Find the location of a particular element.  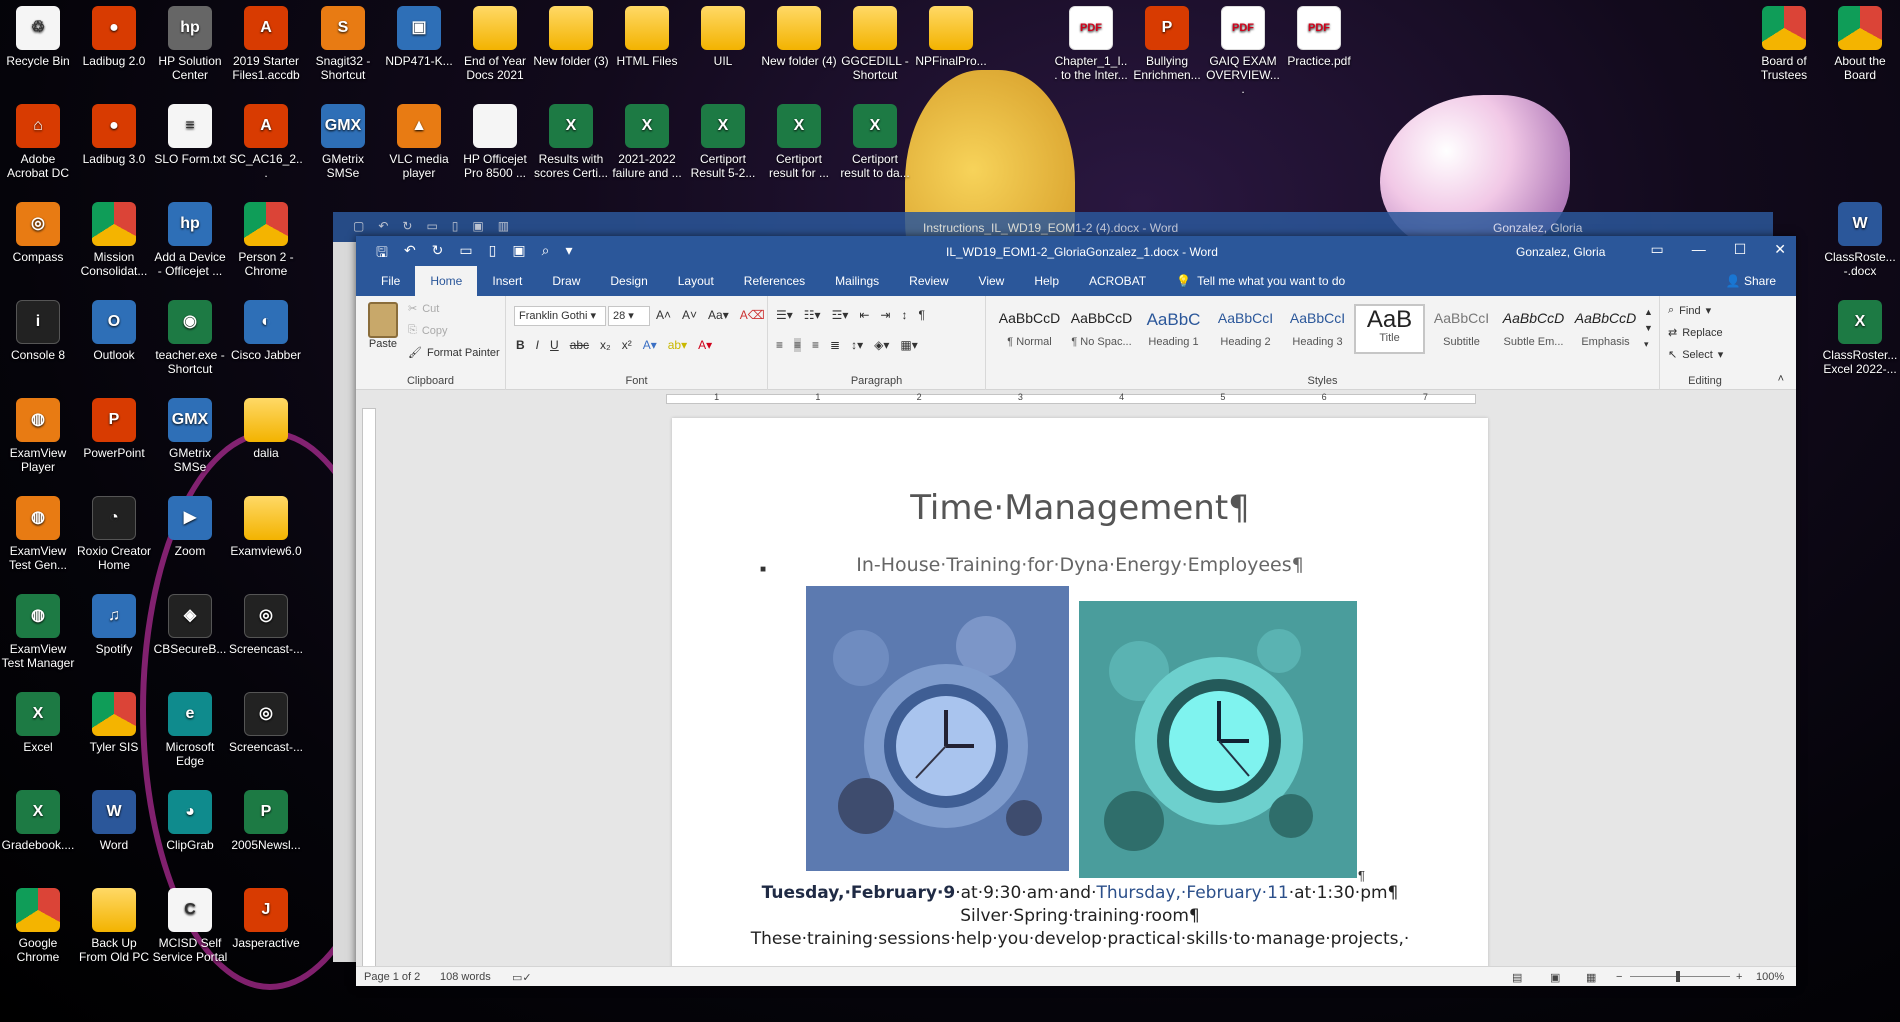

desktop-shortcut: dalia is located at coordinates (266, 426).